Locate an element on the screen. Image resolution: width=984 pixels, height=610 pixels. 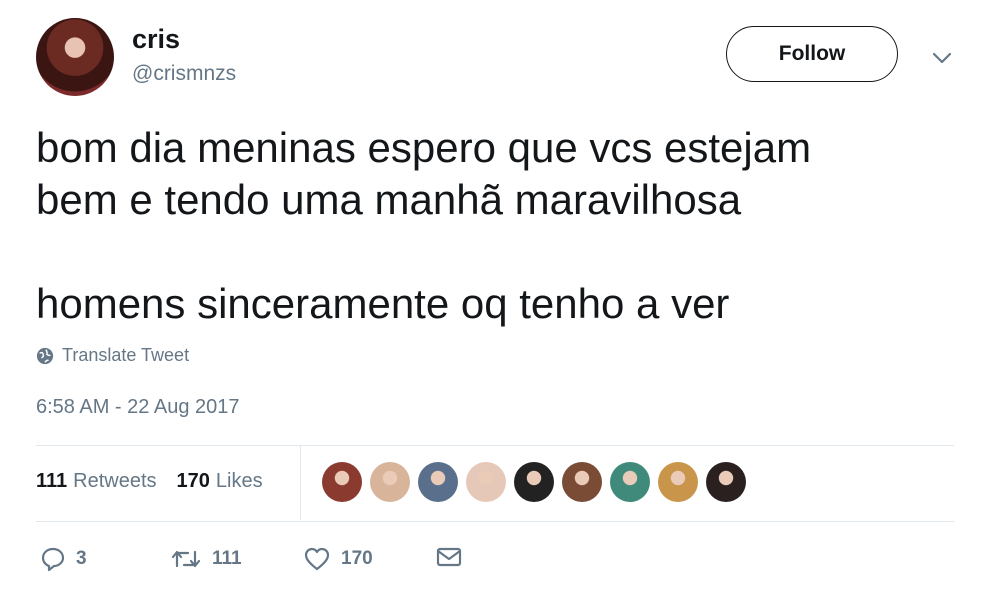
retweet-icon is located at coordinates (186, 559).